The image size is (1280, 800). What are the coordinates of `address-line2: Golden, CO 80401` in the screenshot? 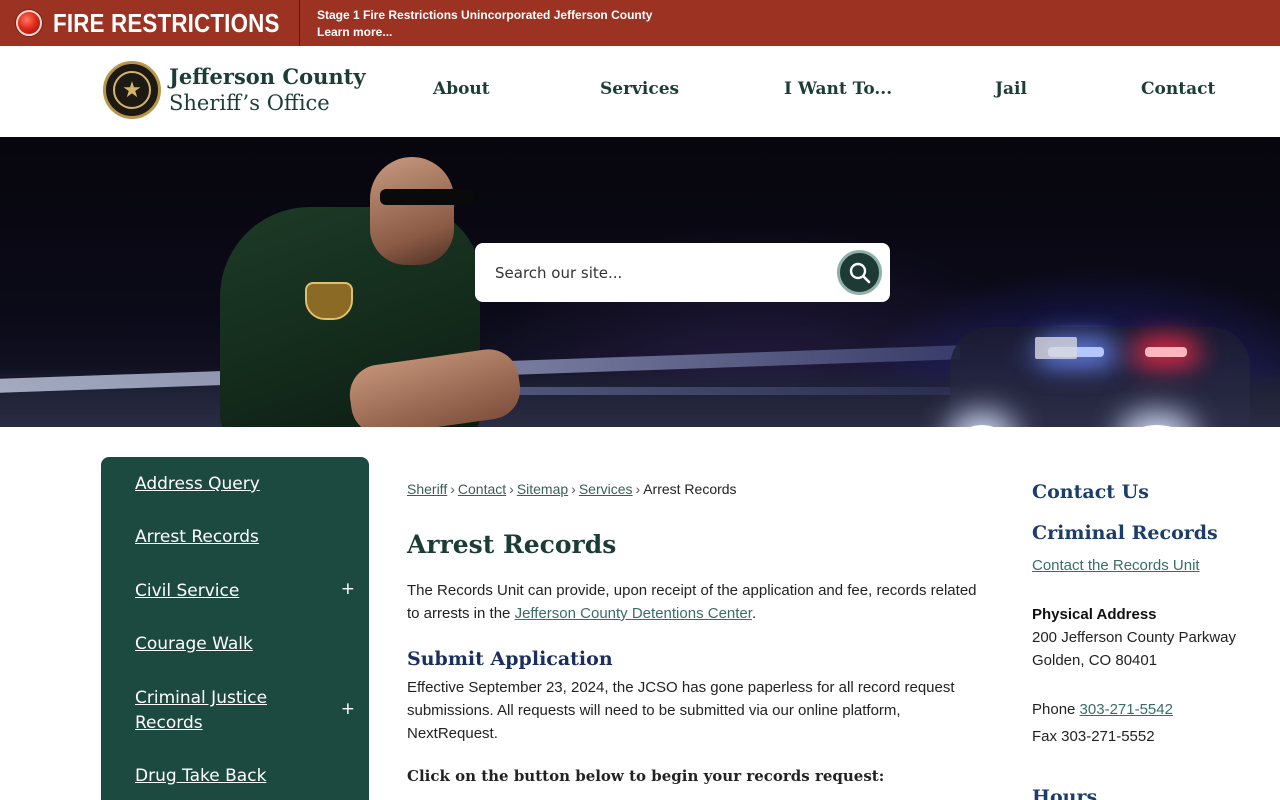 It's located at (1095, 660).